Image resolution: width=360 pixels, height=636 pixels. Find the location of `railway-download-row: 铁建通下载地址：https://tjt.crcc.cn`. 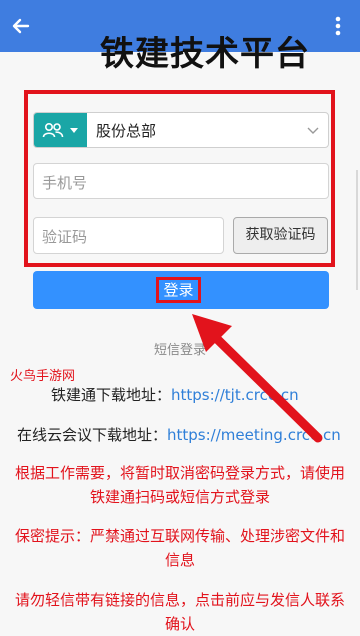

railway-download-row: 铁建通下载地址：https://tjt.crcc.cn is located at coordinates (175, 394).